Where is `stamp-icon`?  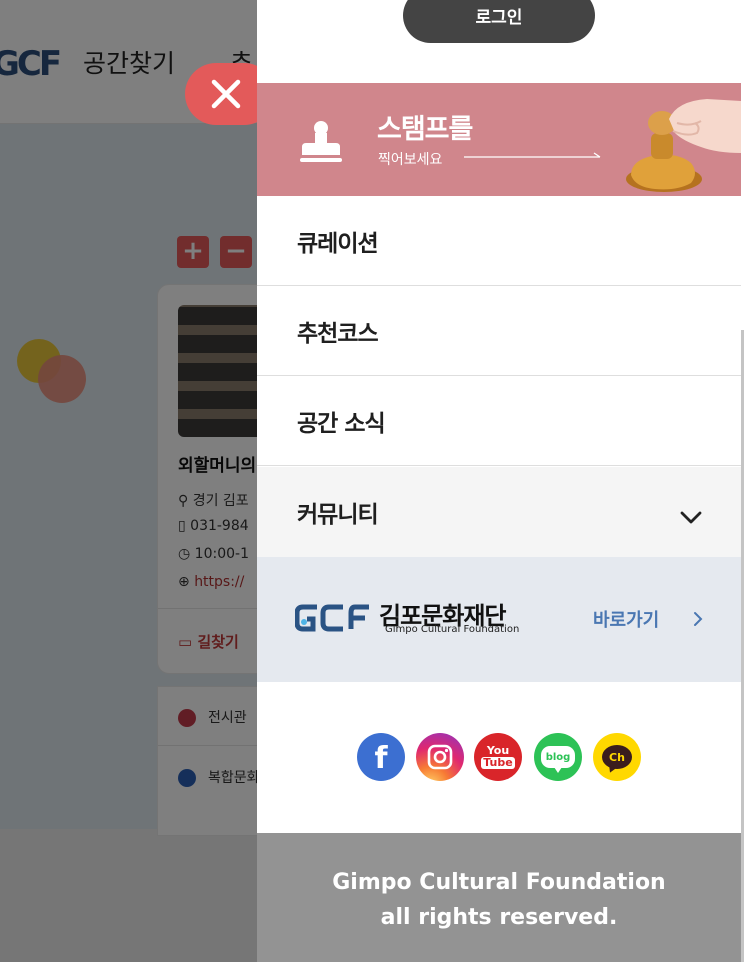
stamp-icon is located at coordinates (321, 141).